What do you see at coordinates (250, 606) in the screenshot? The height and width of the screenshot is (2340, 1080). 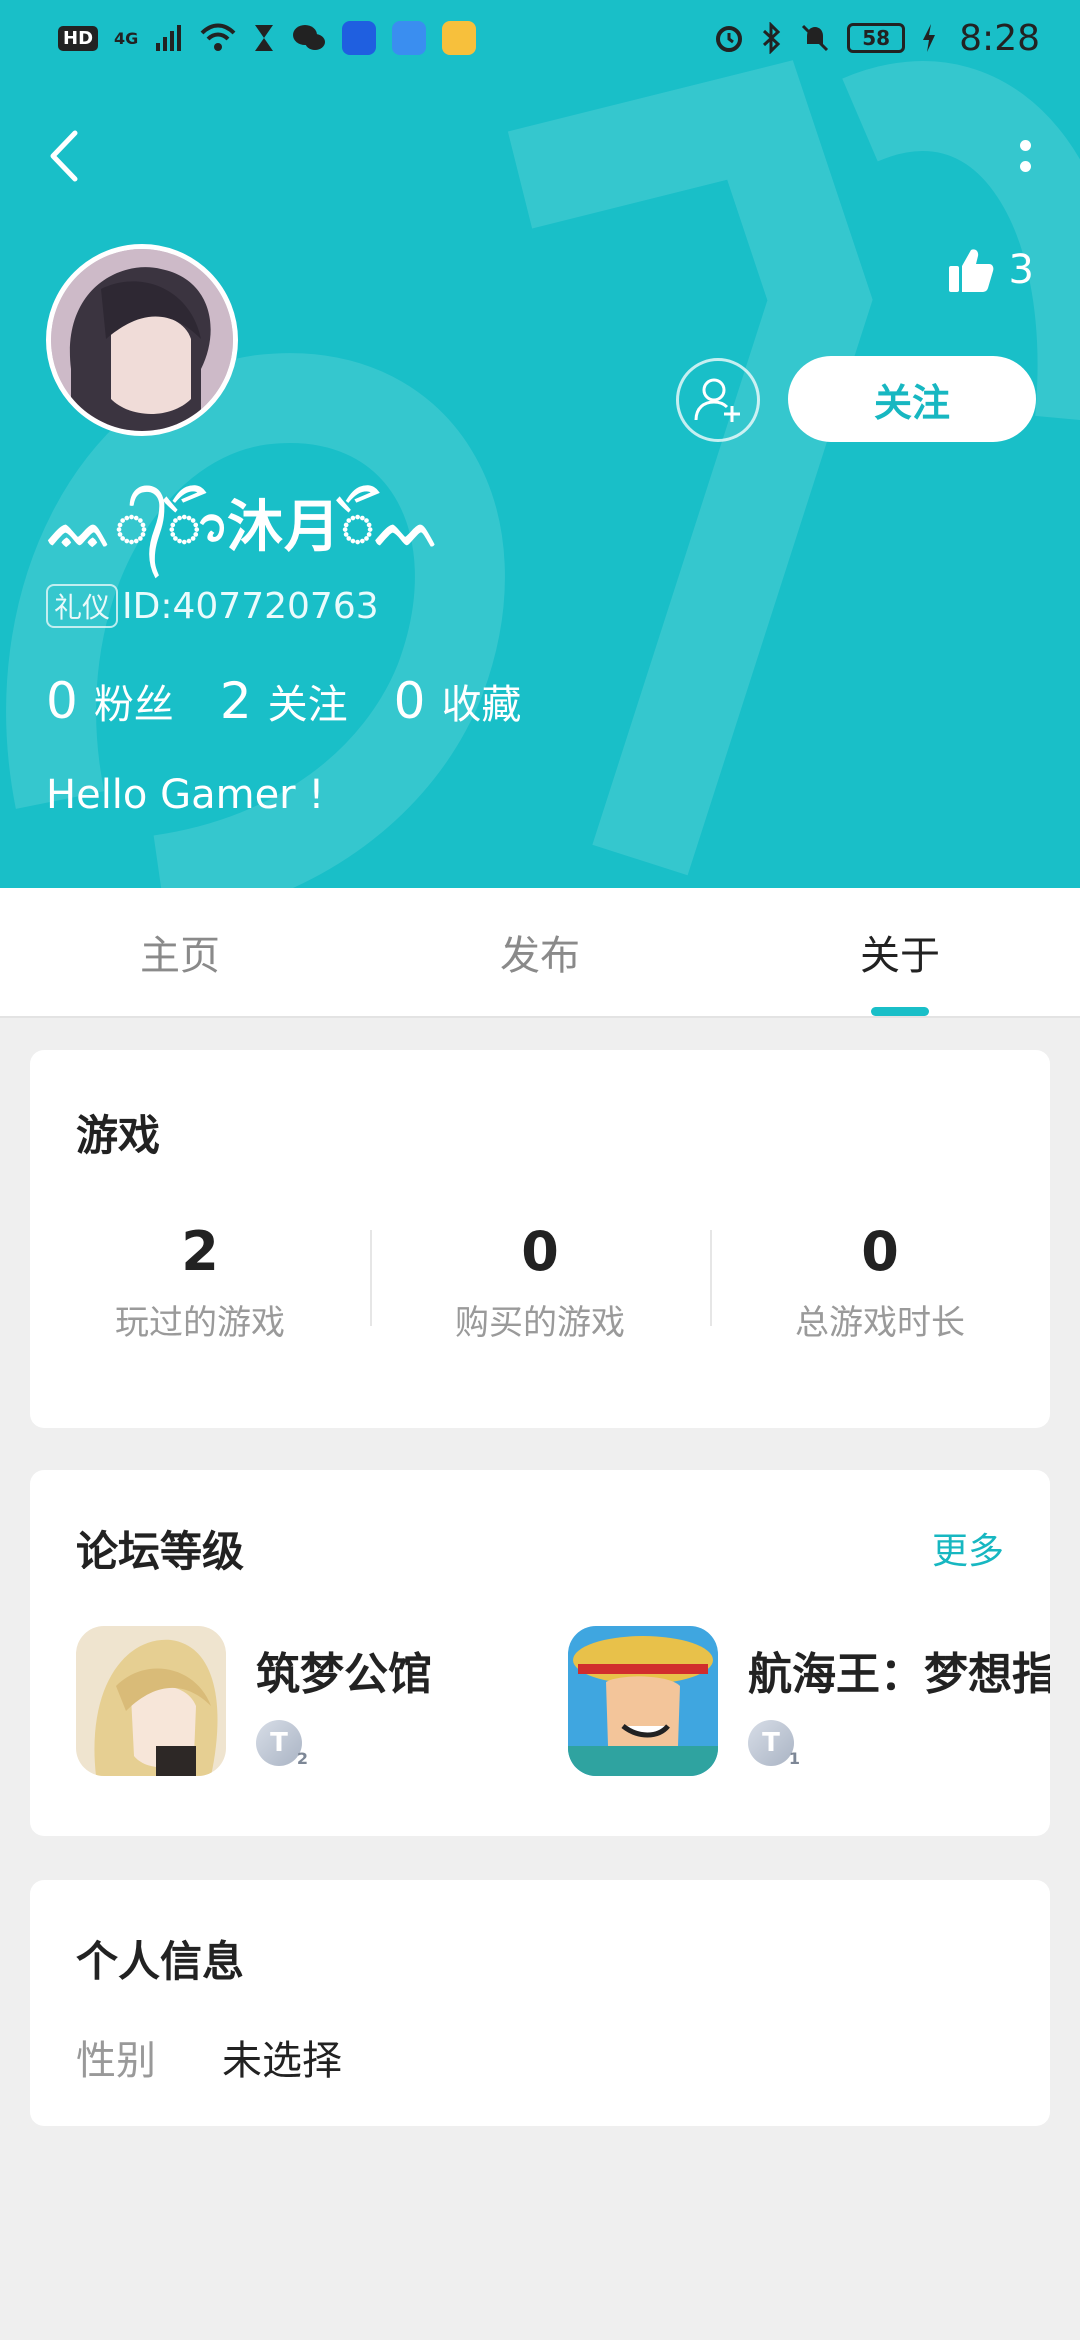 I see `user-id: ID:407720763` at bounding box center [250, 606].